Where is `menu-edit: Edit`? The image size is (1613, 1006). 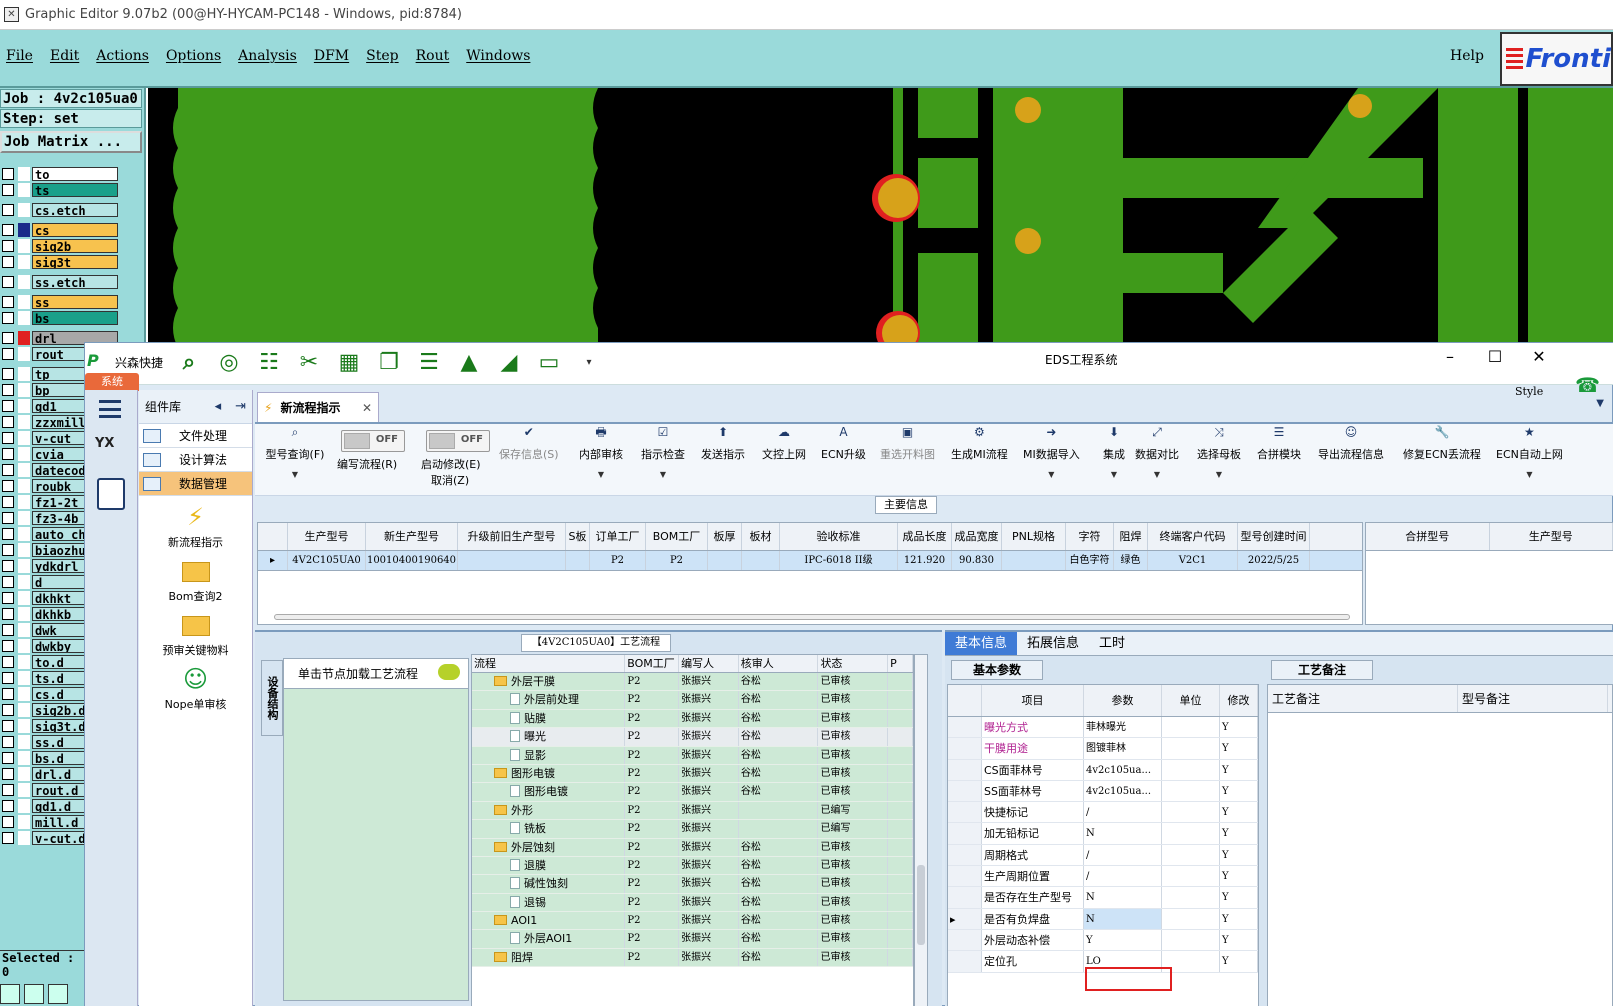 menu-edit: Edit is located at coordinates (64, 56).